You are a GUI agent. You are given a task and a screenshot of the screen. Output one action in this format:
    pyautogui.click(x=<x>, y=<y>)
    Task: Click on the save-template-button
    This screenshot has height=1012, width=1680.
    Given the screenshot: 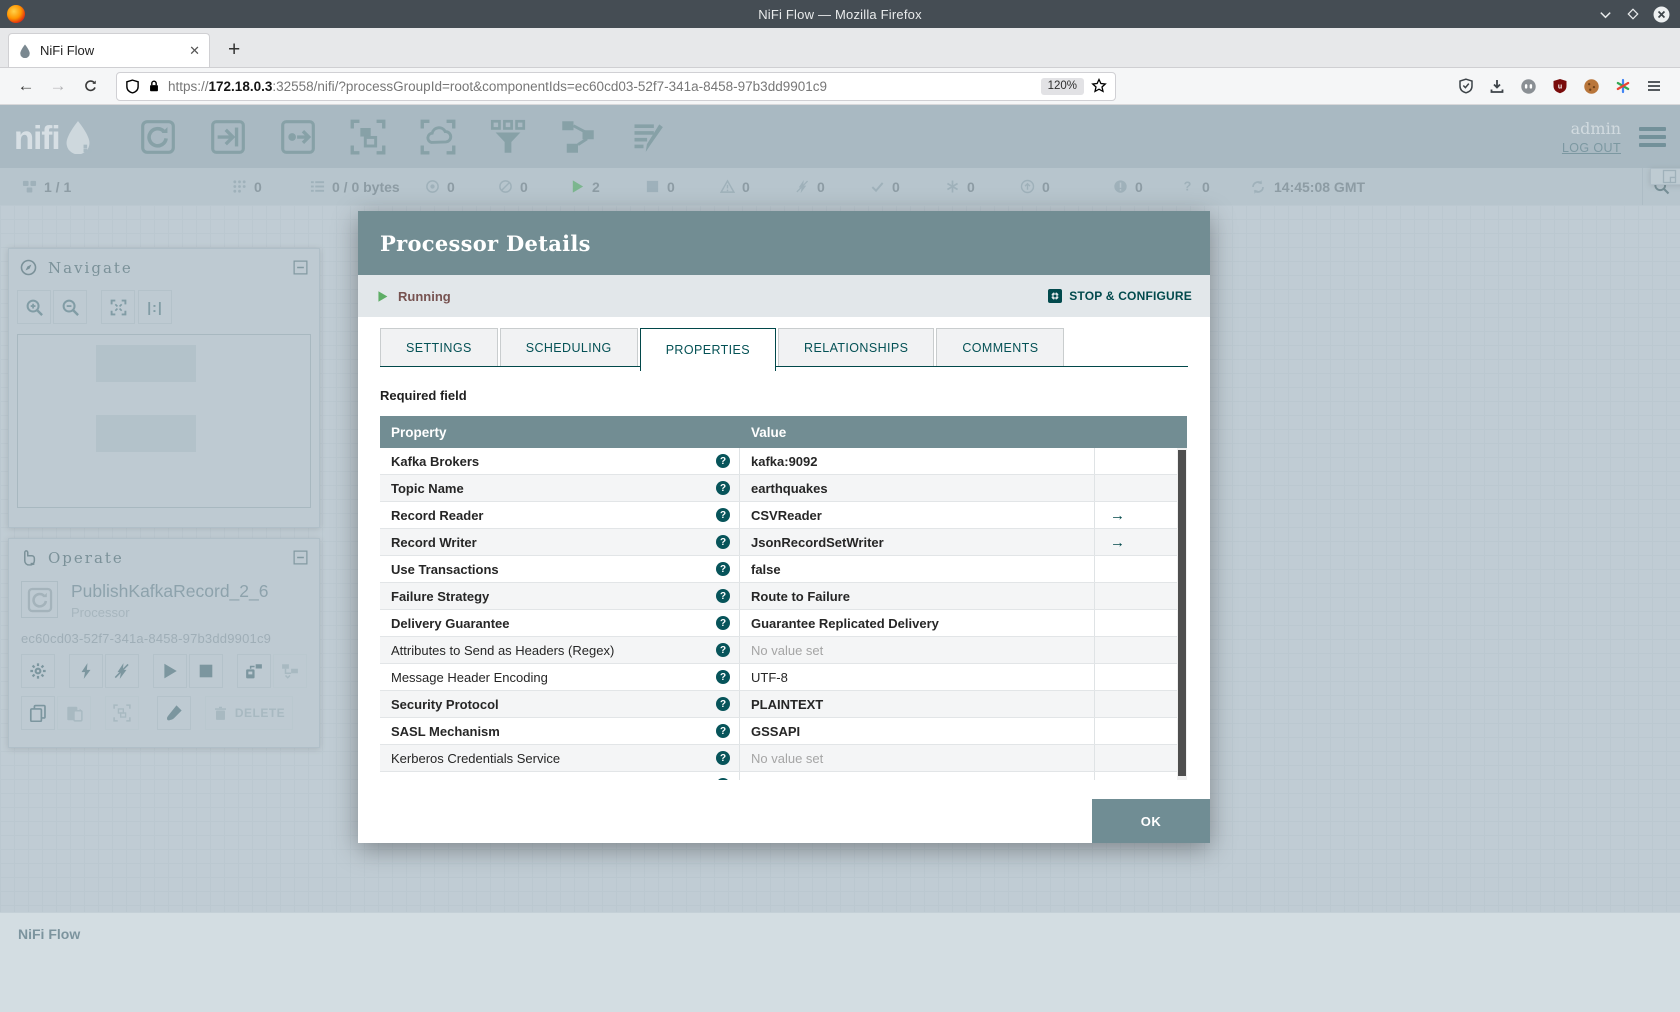 What is the action you would take?
    pyautogui.click(x=254, y=671)
    